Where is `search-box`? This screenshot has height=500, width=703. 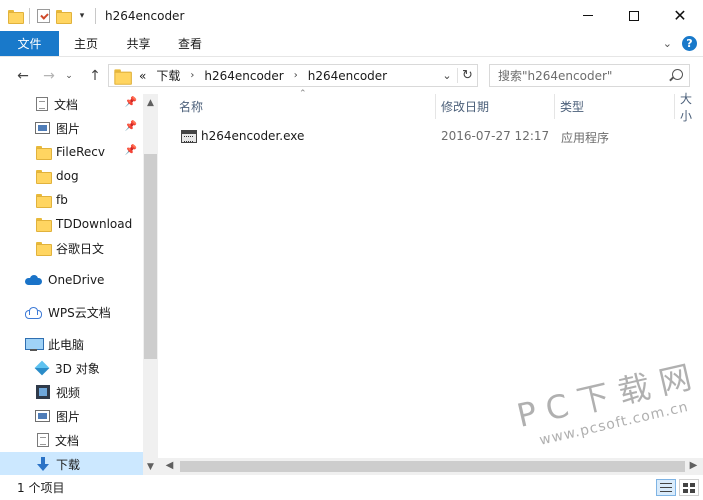 search-box is located at coordinates (589, 75).